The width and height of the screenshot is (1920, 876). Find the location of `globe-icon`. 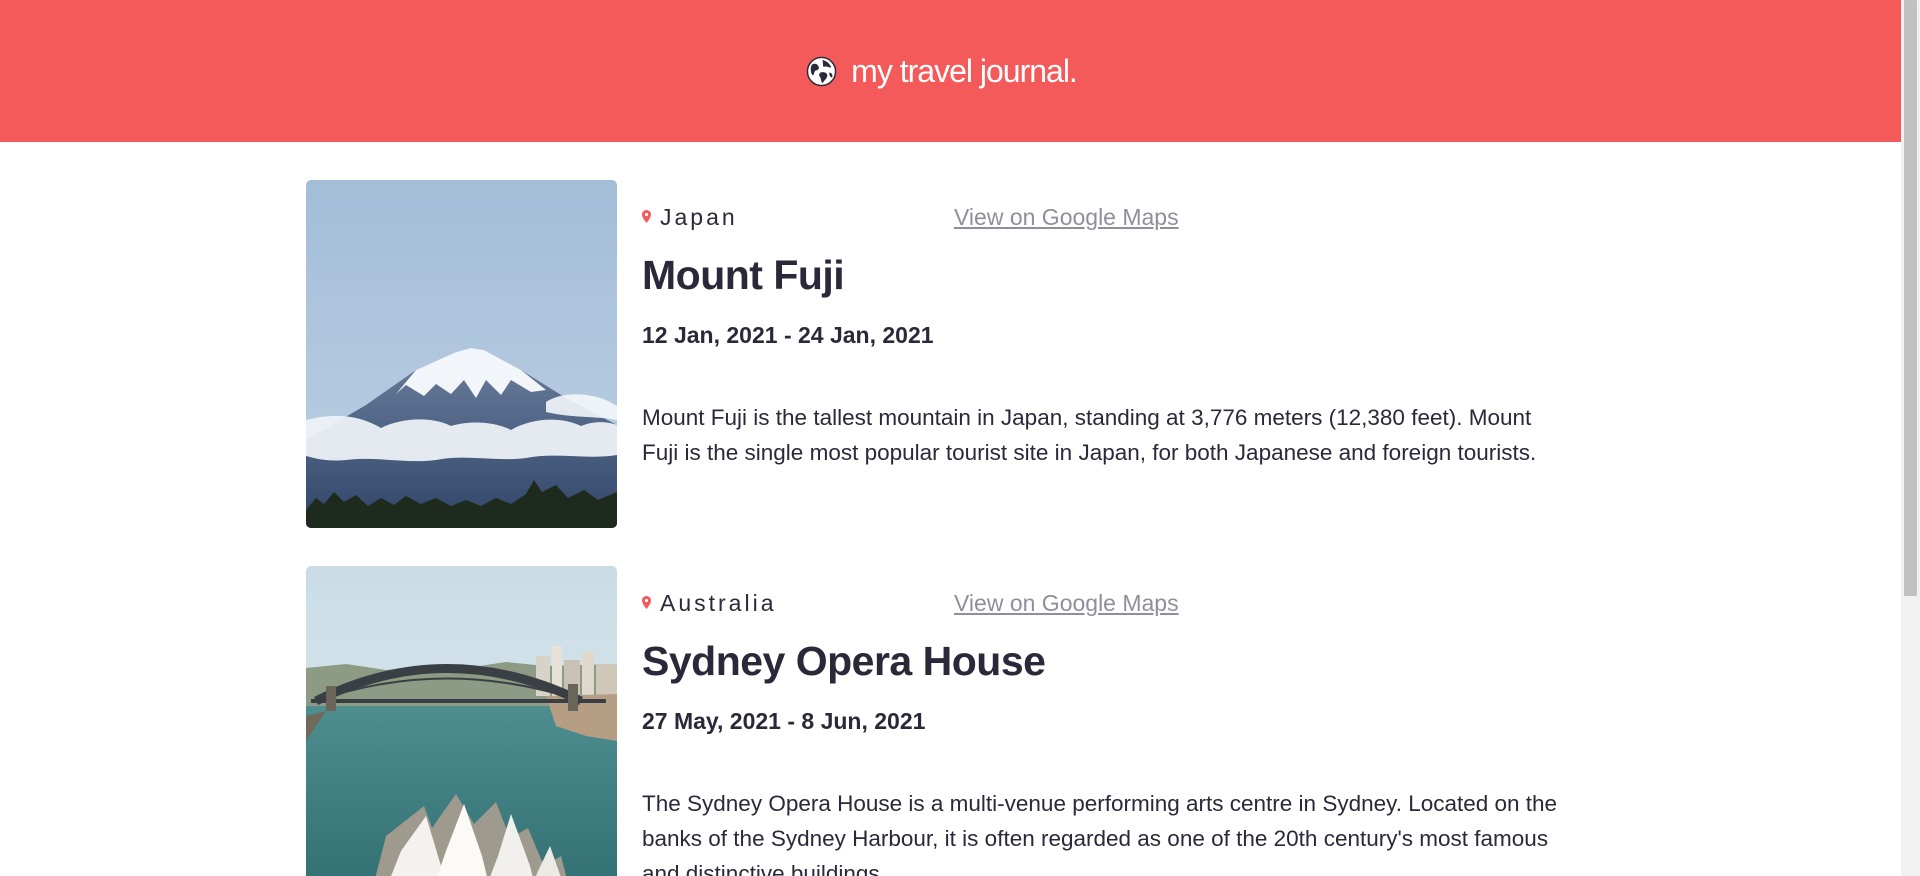

globe-icon is located at coordinates (821, 71).